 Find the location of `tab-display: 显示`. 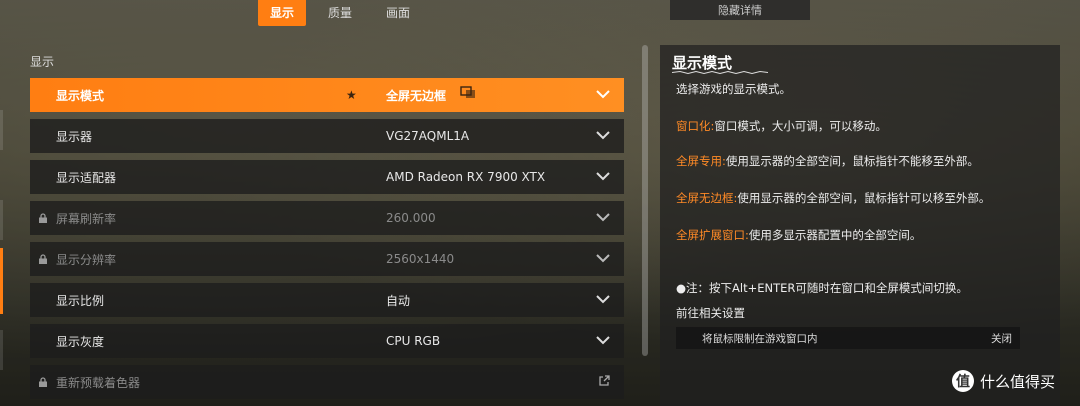

tab-display: 显示 is located at coordinates (282, 13).